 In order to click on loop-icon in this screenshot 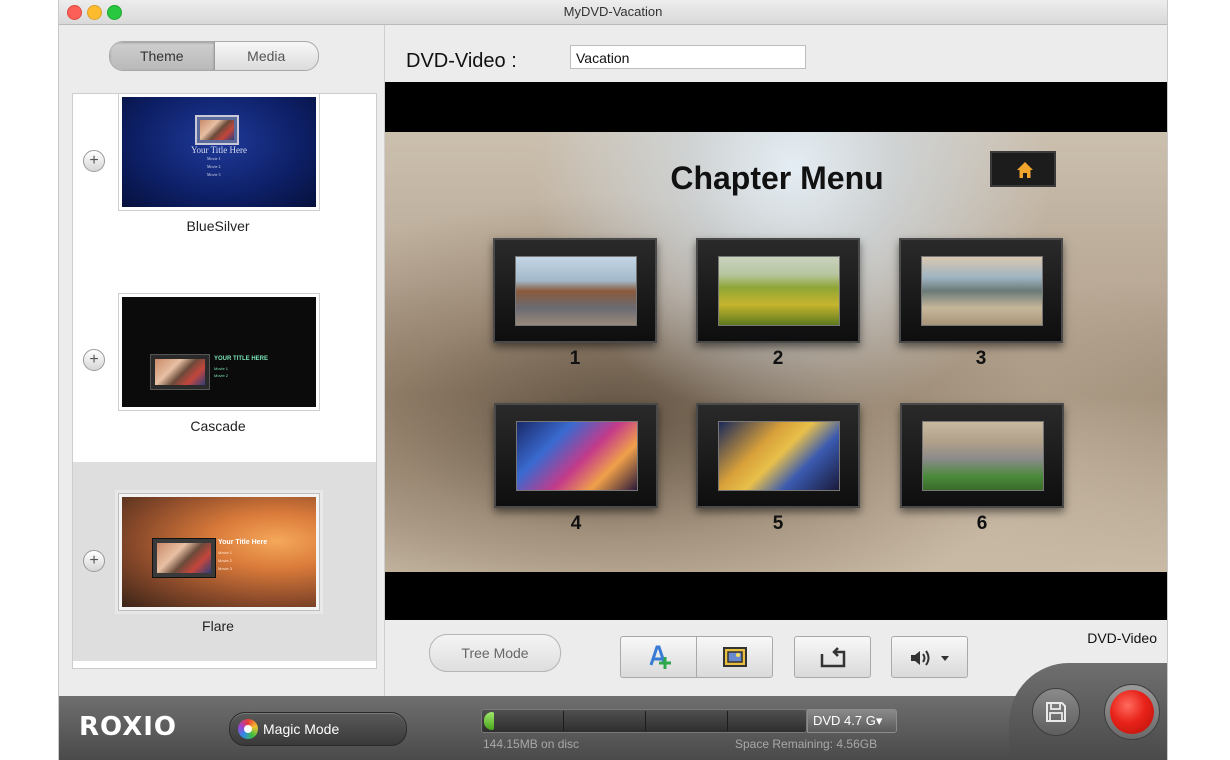, I will do `click(833, 657)`.